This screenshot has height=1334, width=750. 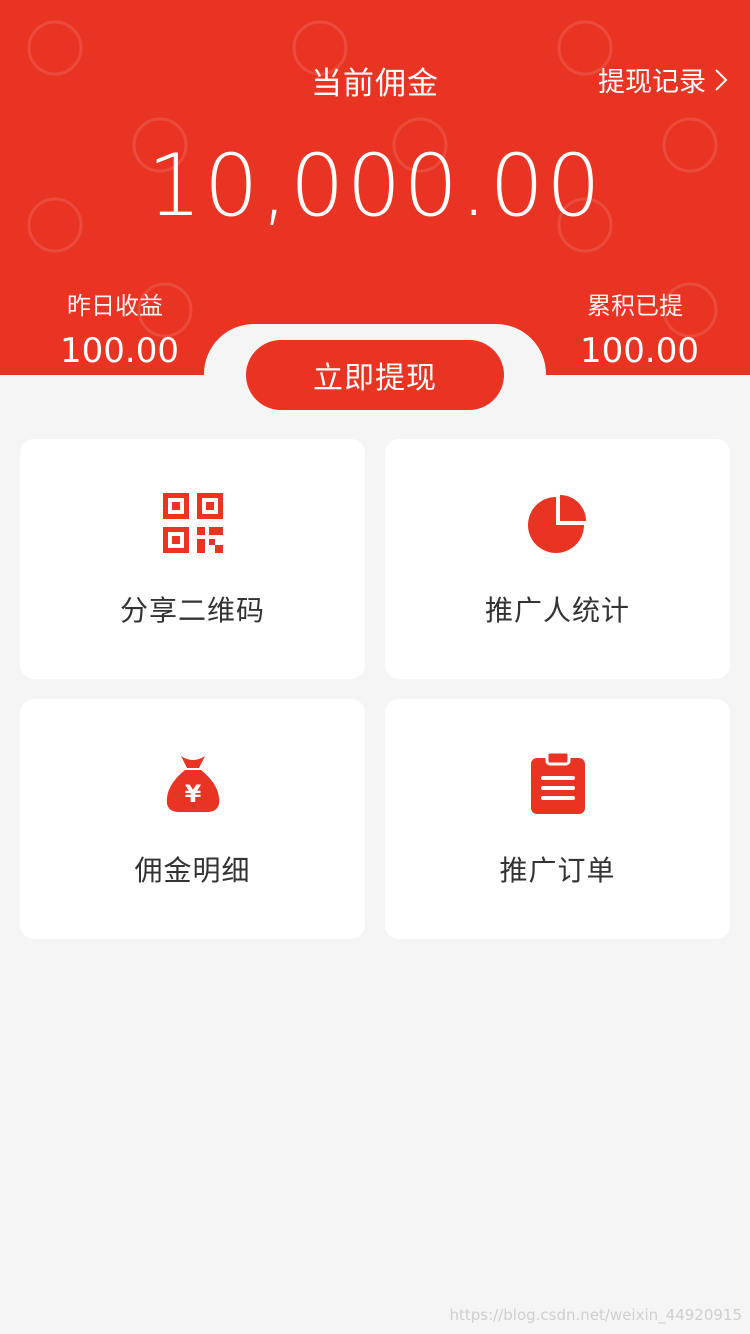 What do you see at coordinates (595, 1315) in the screenshot?
I see `footer-credit: https://blog.csdn.net/weixin_44920915` at bounding box center [595, 1315].